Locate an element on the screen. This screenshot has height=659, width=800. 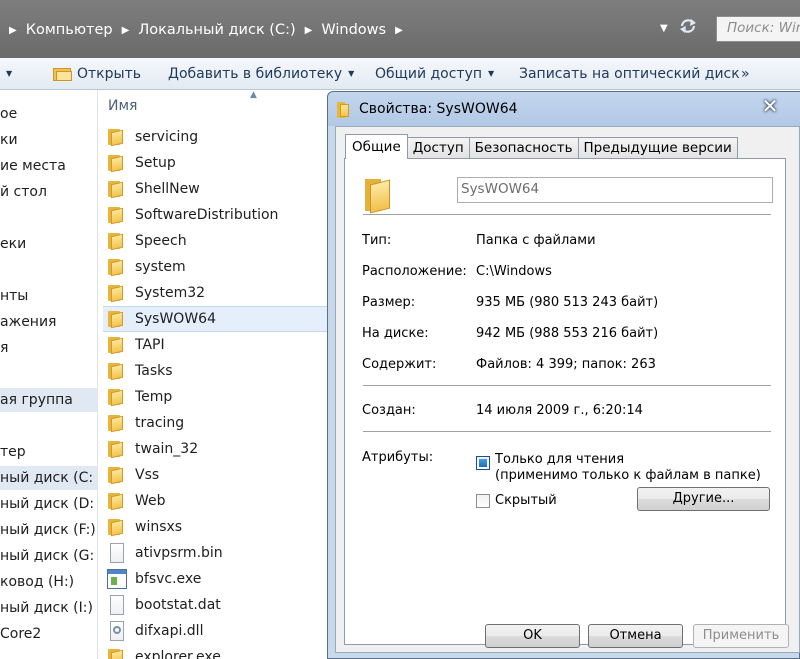
file-row-syswow64: SysWOW64 is located at coordinates (216, 319).